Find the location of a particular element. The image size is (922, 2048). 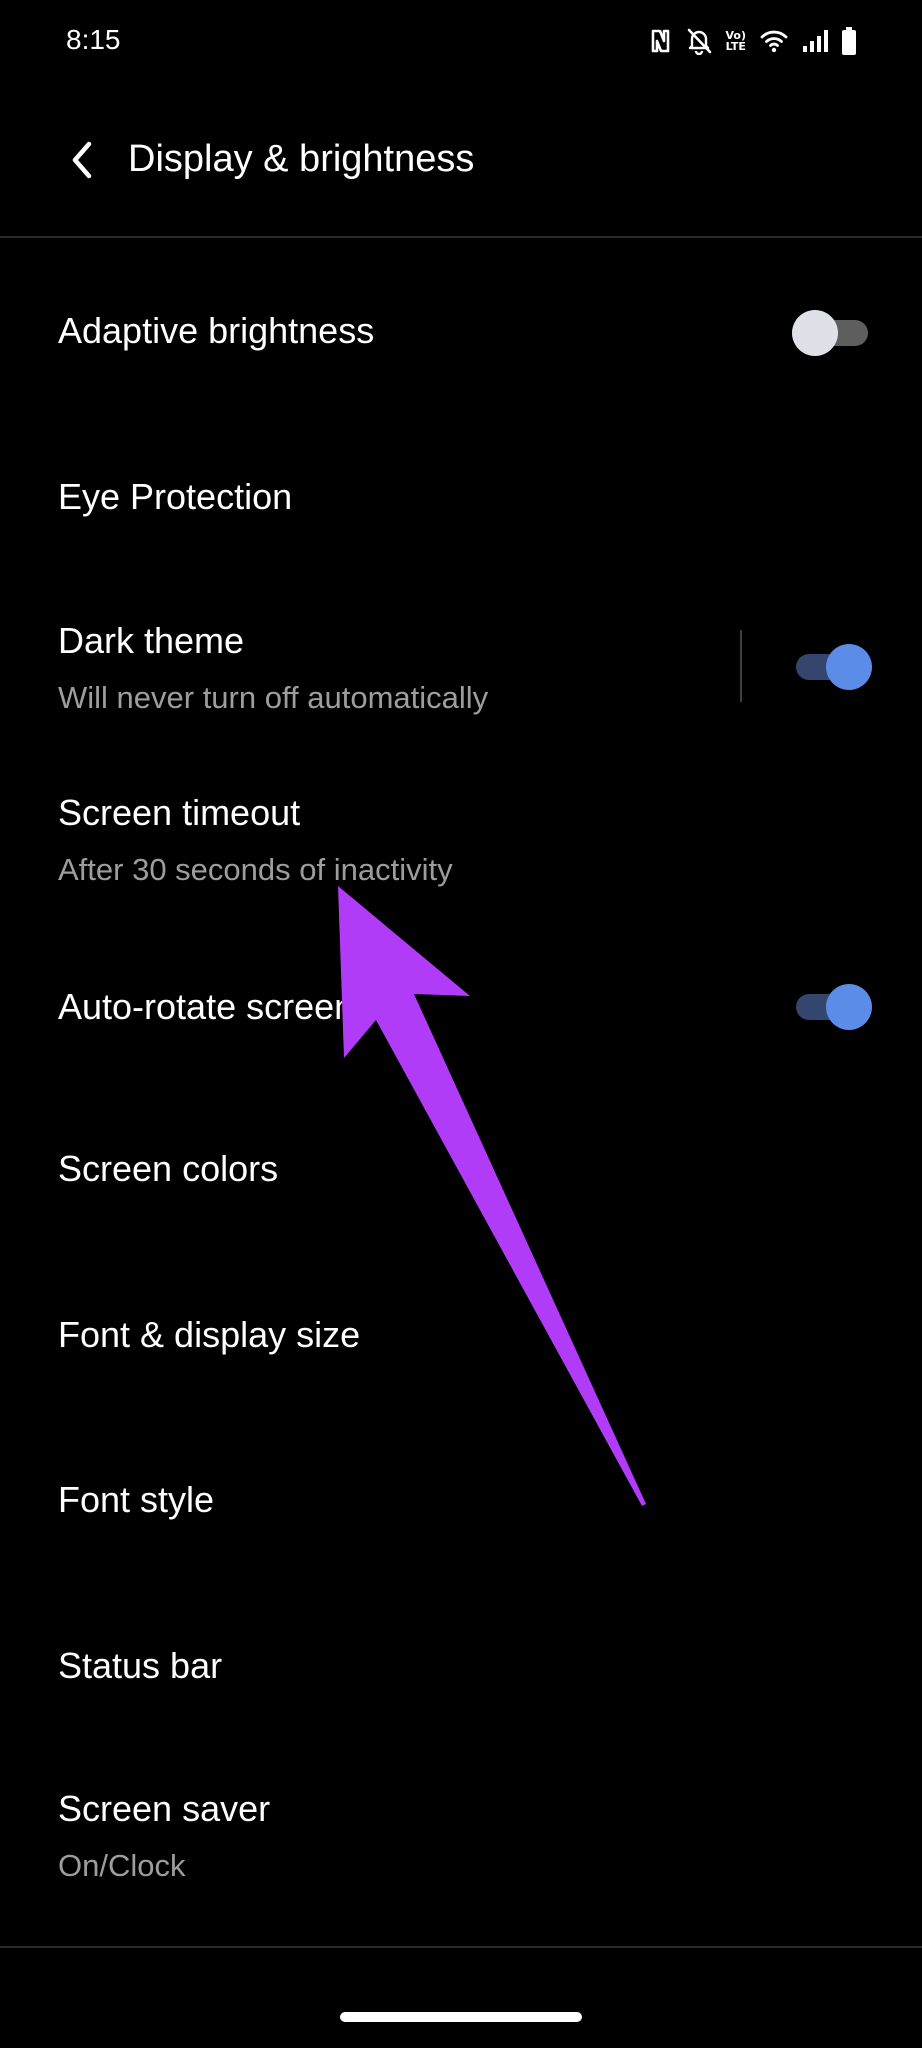

auto-rotate-toggle is located at coordinates (832, 1007).